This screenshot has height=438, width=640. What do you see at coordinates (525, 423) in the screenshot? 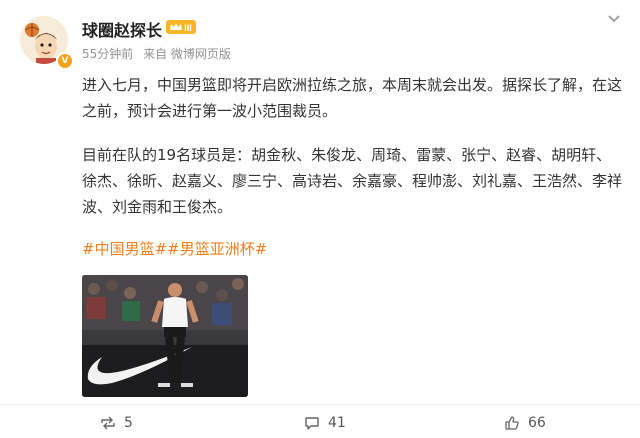
I see `like-button: 66` at bounding box center [525, 423].